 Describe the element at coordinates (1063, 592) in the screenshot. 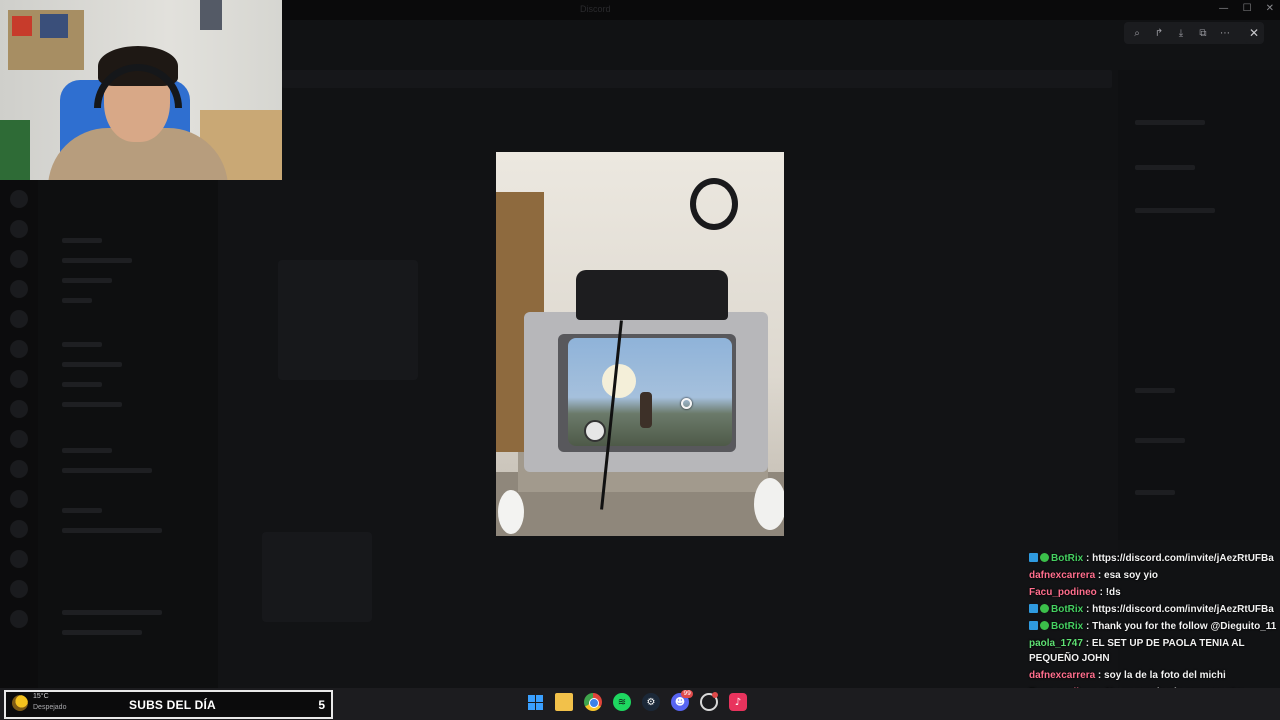

I see `chat-username: Facu_podineo` at that location.